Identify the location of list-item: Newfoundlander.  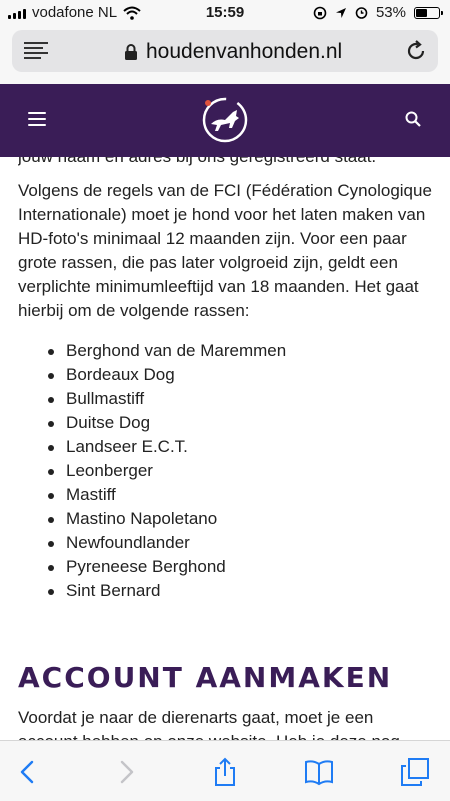
(226, 543).